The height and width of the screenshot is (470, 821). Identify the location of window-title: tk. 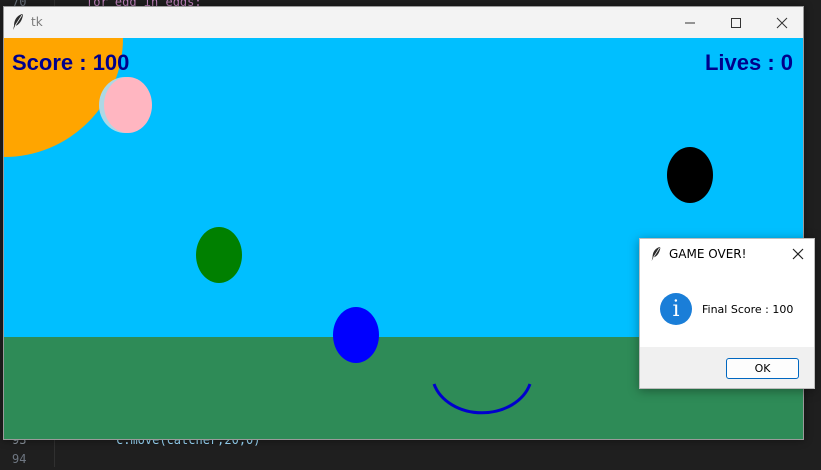
(37, 22).